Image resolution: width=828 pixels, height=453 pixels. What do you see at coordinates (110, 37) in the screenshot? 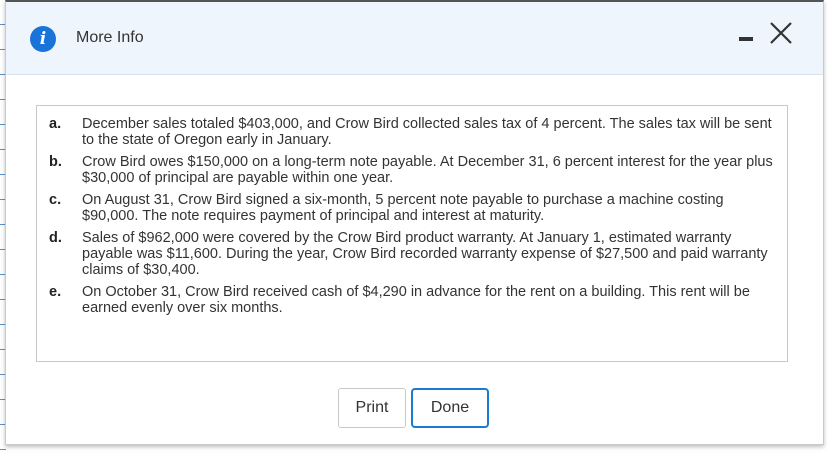
I see `dialog-title: More Info` at bounding box center [110, 37].